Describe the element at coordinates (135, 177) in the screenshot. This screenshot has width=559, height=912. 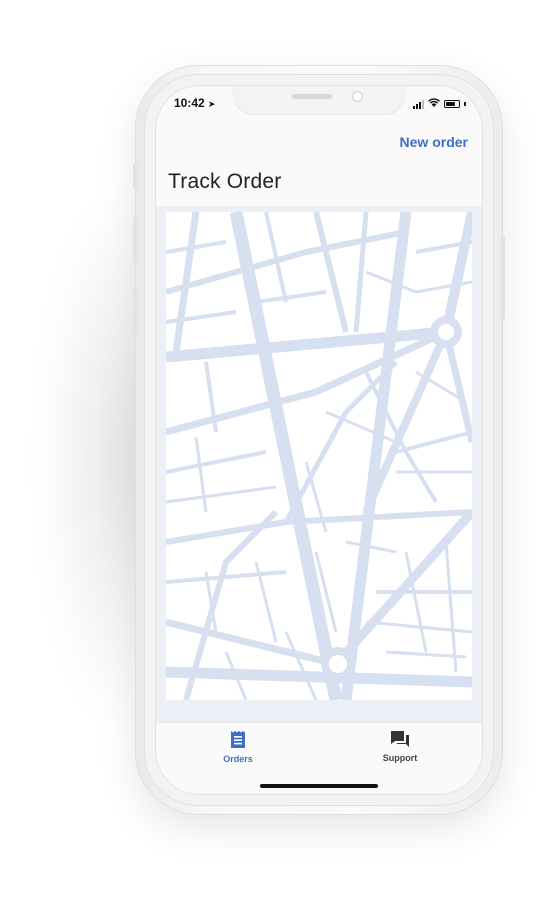
I see `silent-switch` at that location.